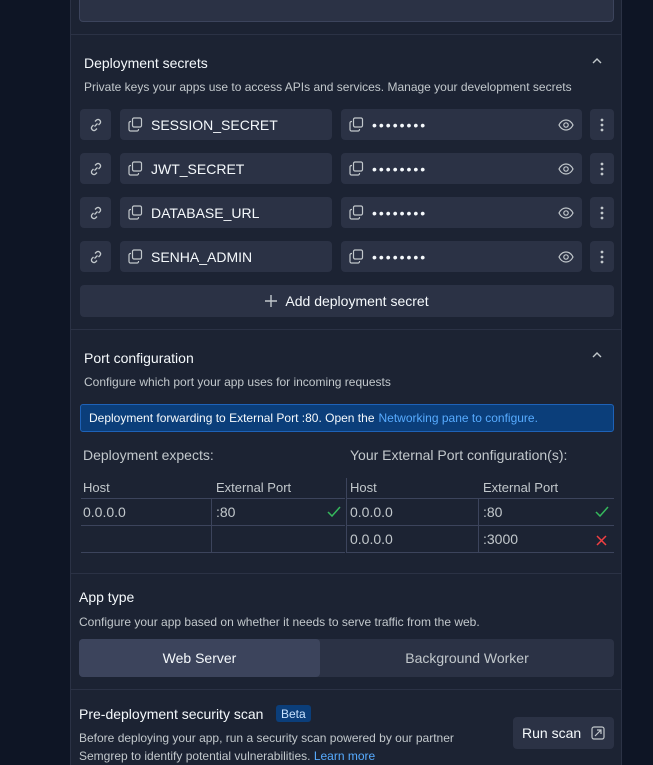 The height and width of the screenshot is (765, 653). What do you see at coordinates (199, 658) in the screenshot?
I see `web-server-option: Web Server` at bounding box center [199, 658].